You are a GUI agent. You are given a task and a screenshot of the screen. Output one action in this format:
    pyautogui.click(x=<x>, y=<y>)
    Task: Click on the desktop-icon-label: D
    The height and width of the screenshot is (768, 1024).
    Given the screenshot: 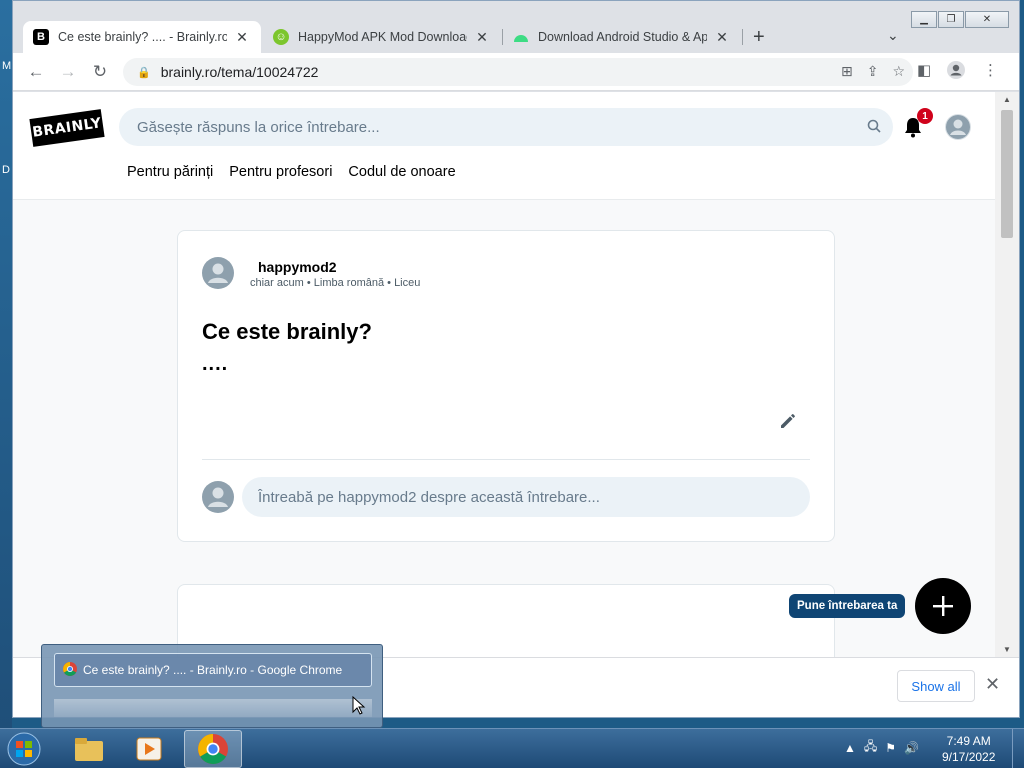 What is the action you would take?
    pyautogui.click(x=6, y=170)
    